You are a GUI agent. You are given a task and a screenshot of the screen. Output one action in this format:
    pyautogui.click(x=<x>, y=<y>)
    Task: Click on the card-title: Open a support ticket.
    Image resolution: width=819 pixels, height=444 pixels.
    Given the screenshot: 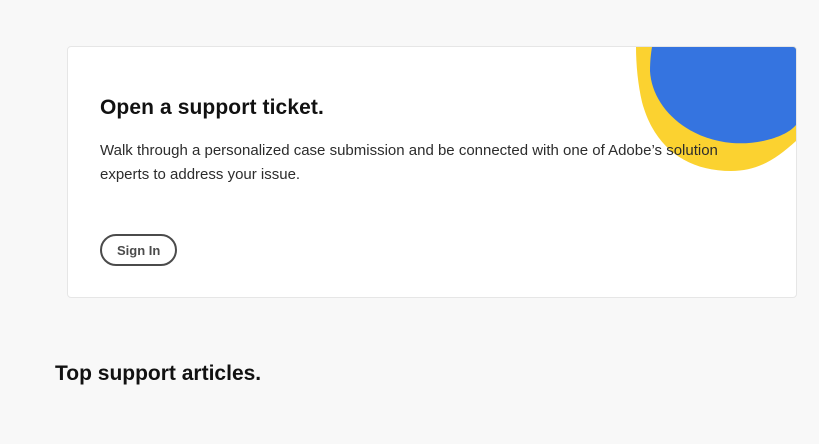 What is the action you would take?
    pyautogui.click(x=212, y=107)
    